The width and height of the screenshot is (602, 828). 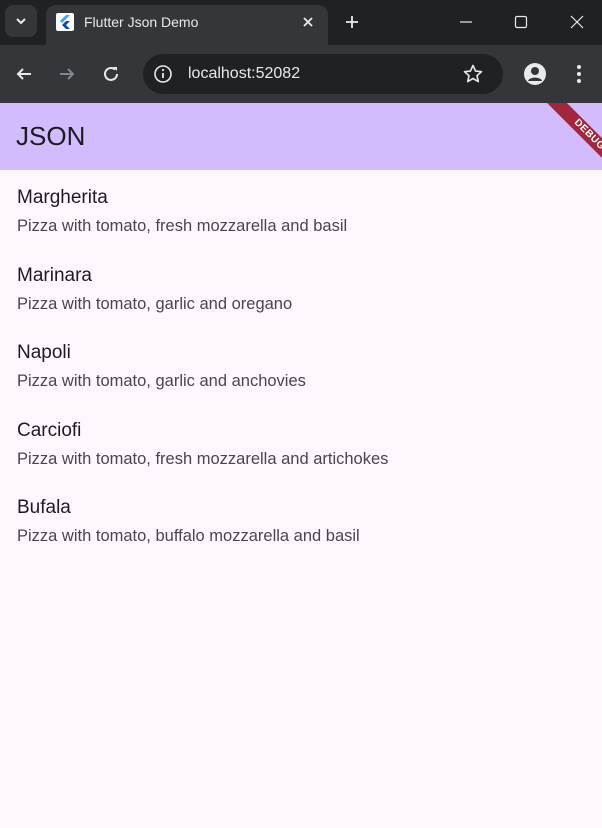 I want to click on pizza-name: Napoli, so click(x=44, y=353).